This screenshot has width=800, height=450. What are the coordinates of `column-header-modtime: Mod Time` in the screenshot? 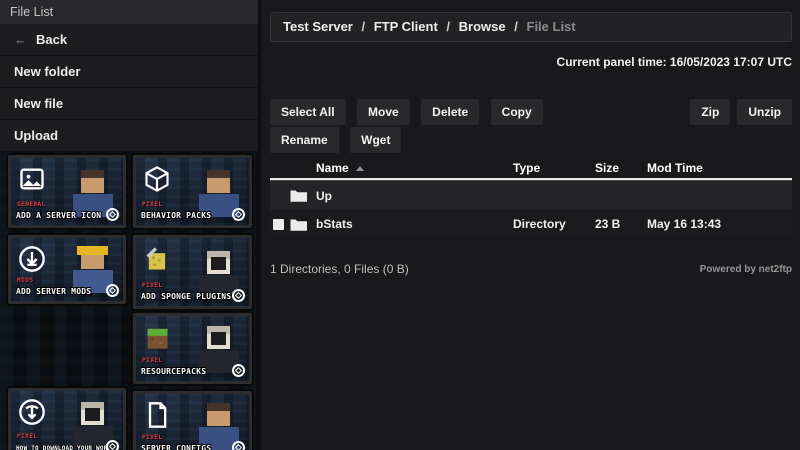 It's located at (719, 168).